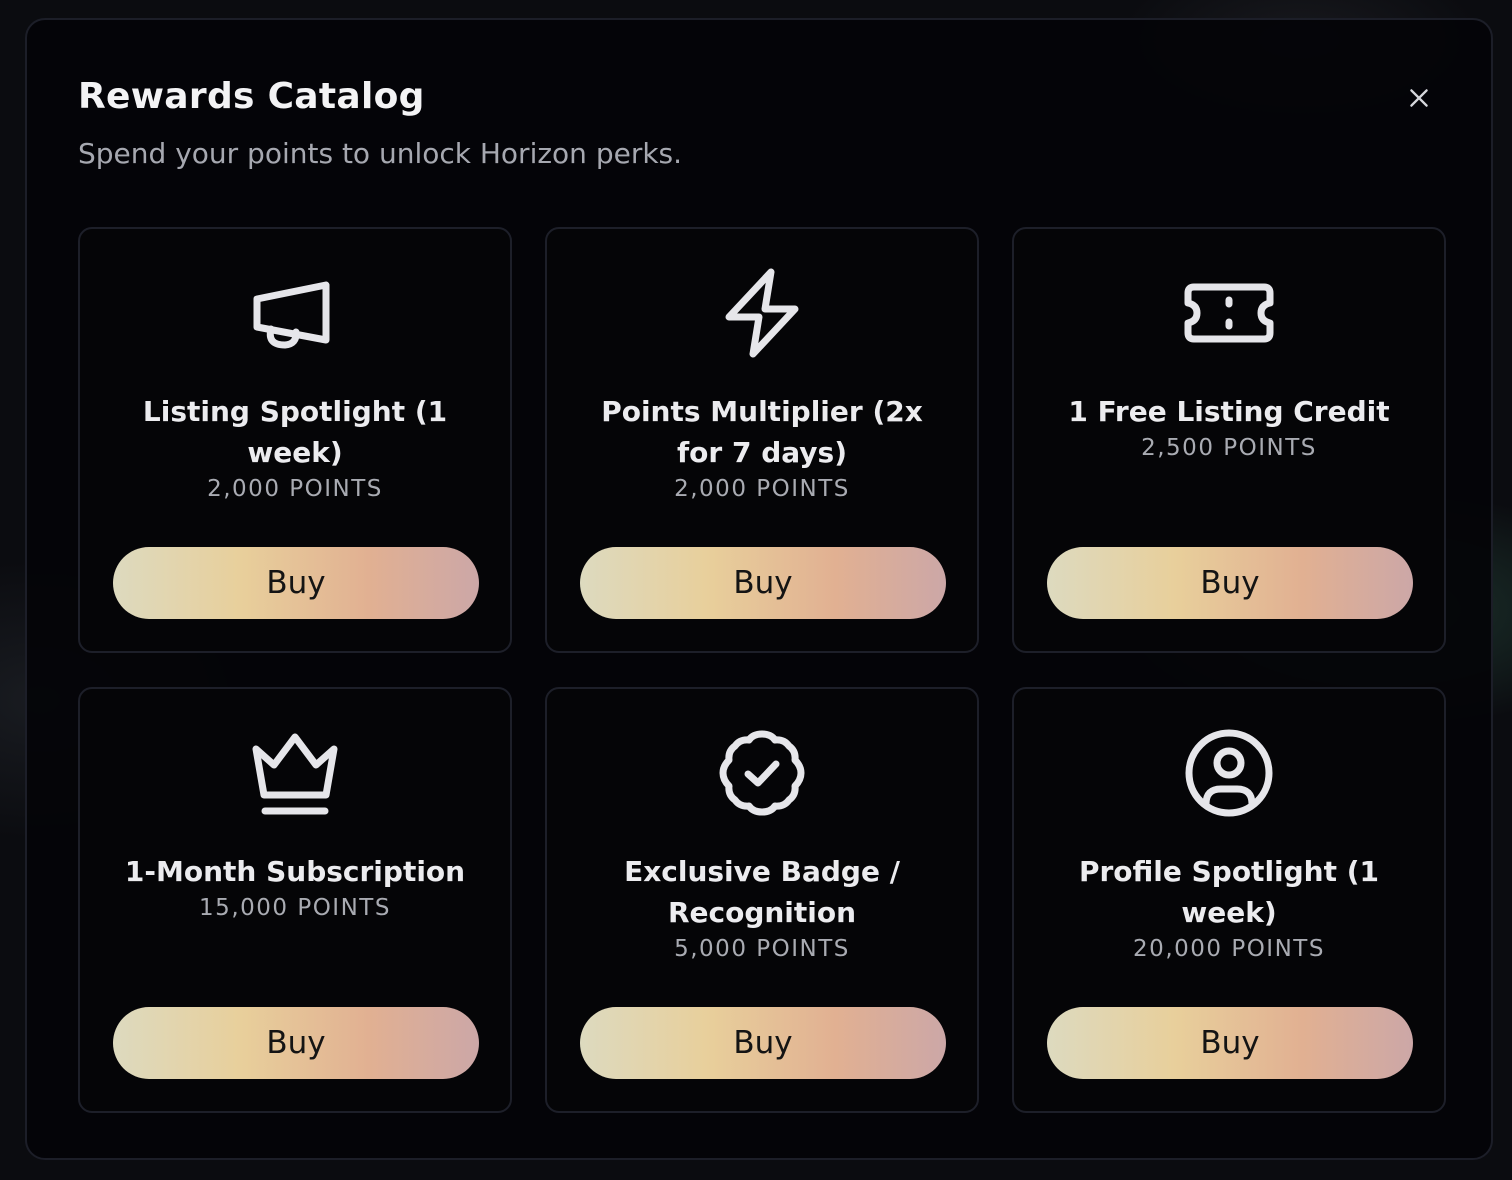 Image resolution: width=1512 pixels, height=1180 pixels. I want to click on reward-points: 2,500 POINTS, so click(1229, 448).